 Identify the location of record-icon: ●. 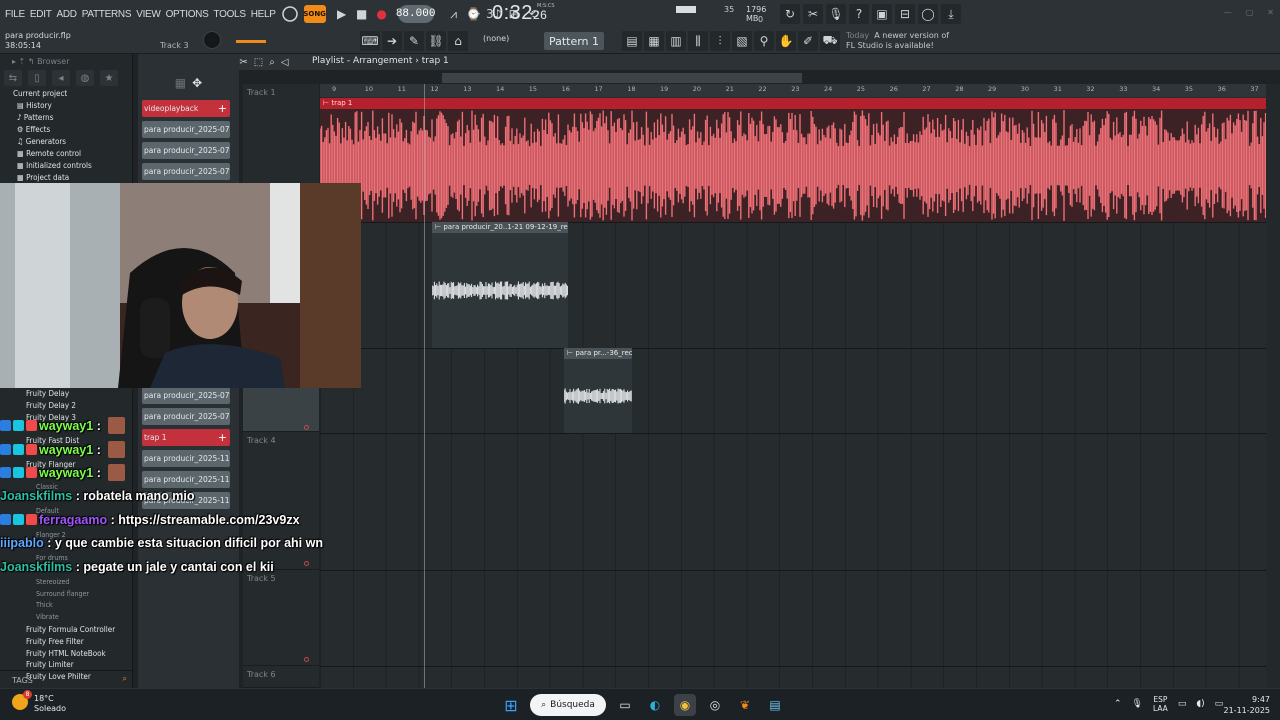
(382, 14).